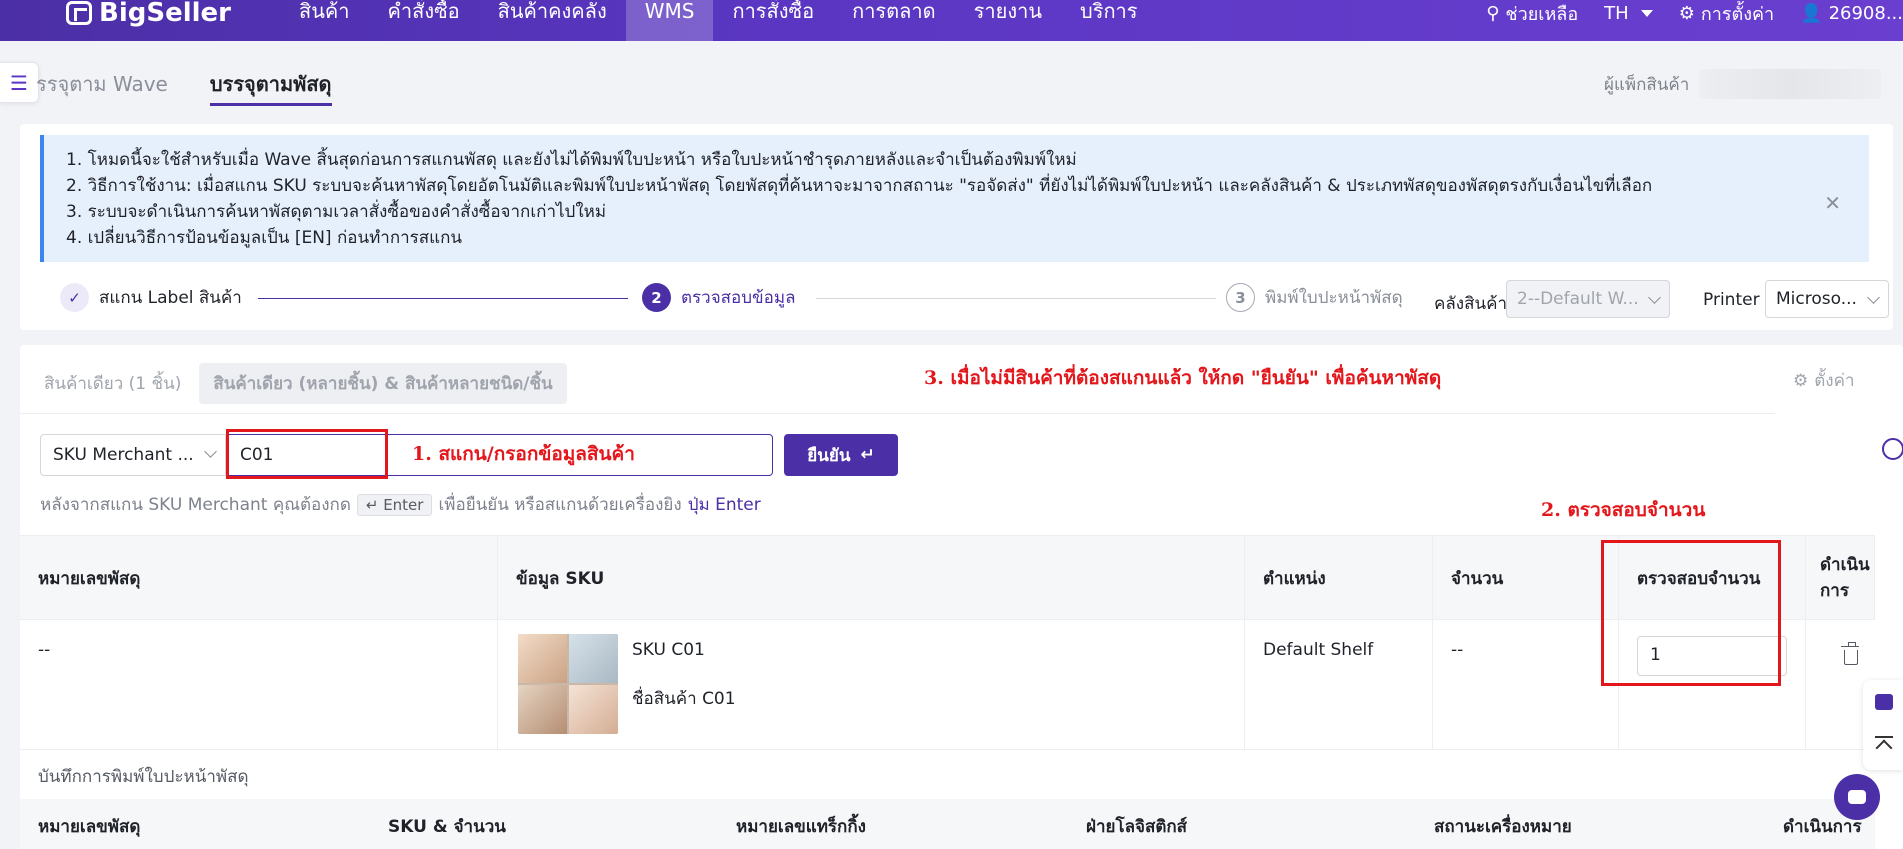 The image size is (1903, 849). Describe the element at coordinates (1109, 20) in the screenshot. I see `nav-item-services: บริการ` at that location.